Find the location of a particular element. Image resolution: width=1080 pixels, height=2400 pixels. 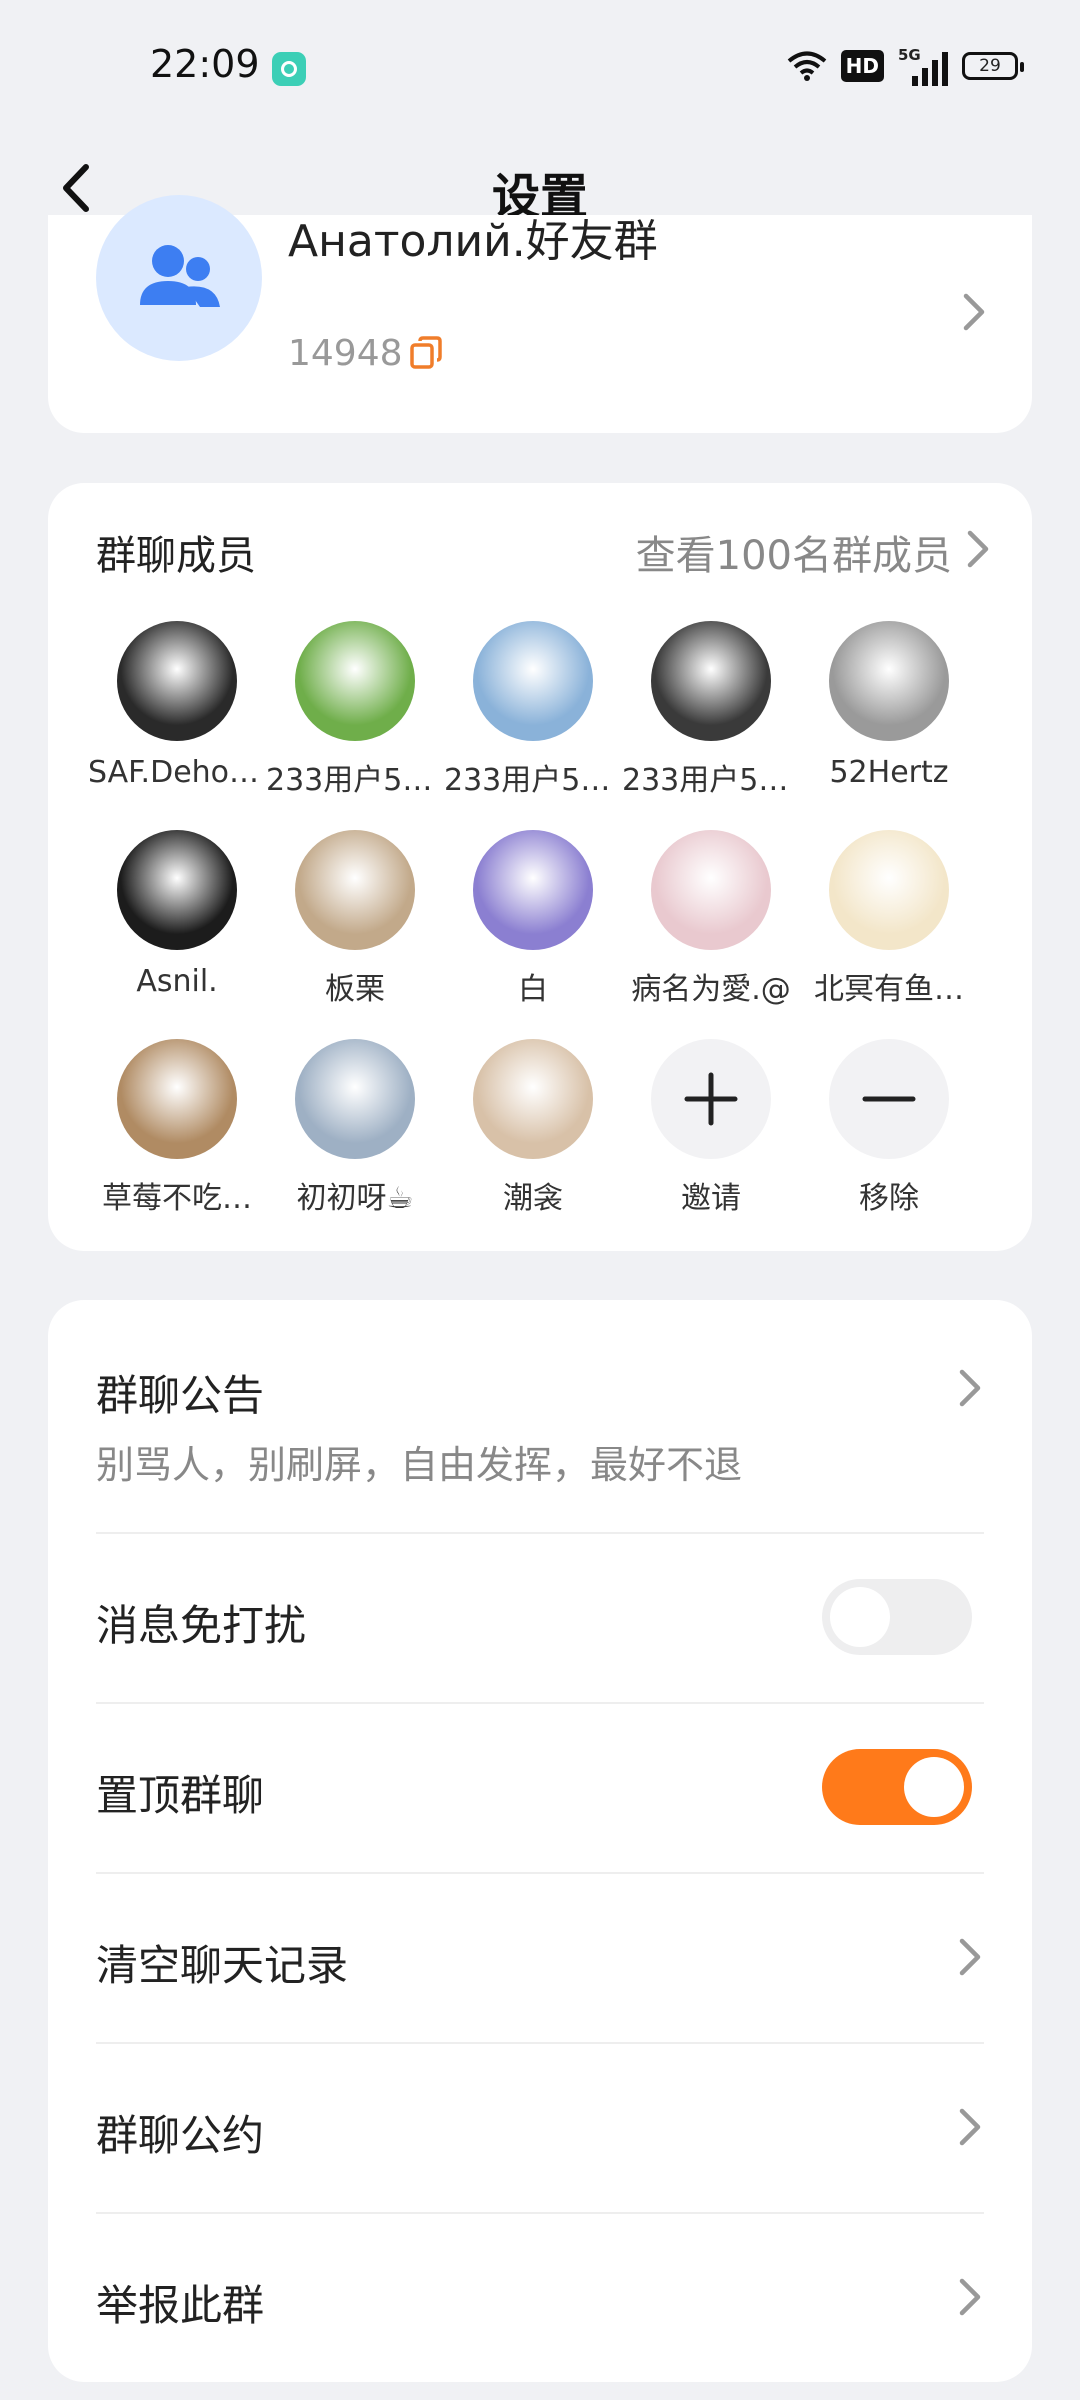

network-type: 5G is located at coordinates (909, 55).